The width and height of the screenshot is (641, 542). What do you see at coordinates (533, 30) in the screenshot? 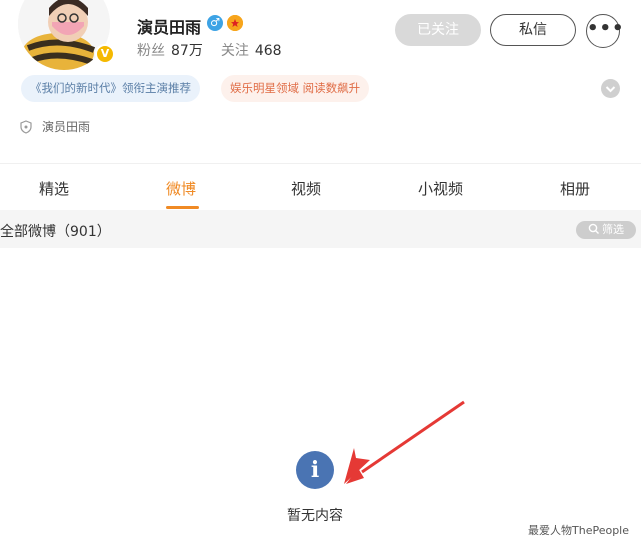
I see `message-button: 私信` at bounding box center [533, 30].